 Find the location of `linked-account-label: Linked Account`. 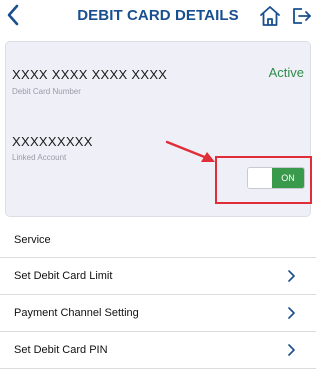

linked-account-label: Linked Account is located at coordinates (39, 157).